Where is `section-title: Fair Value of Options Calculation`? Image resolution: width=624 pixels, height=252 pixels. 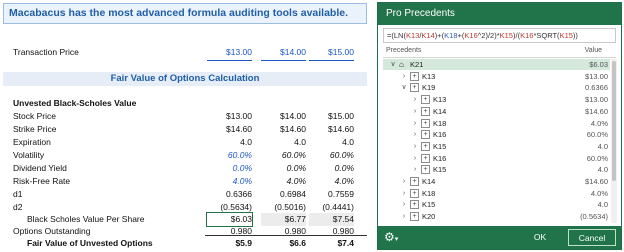
section-title: Fair Value of Options Calculation is located at coordinates (185, 79).